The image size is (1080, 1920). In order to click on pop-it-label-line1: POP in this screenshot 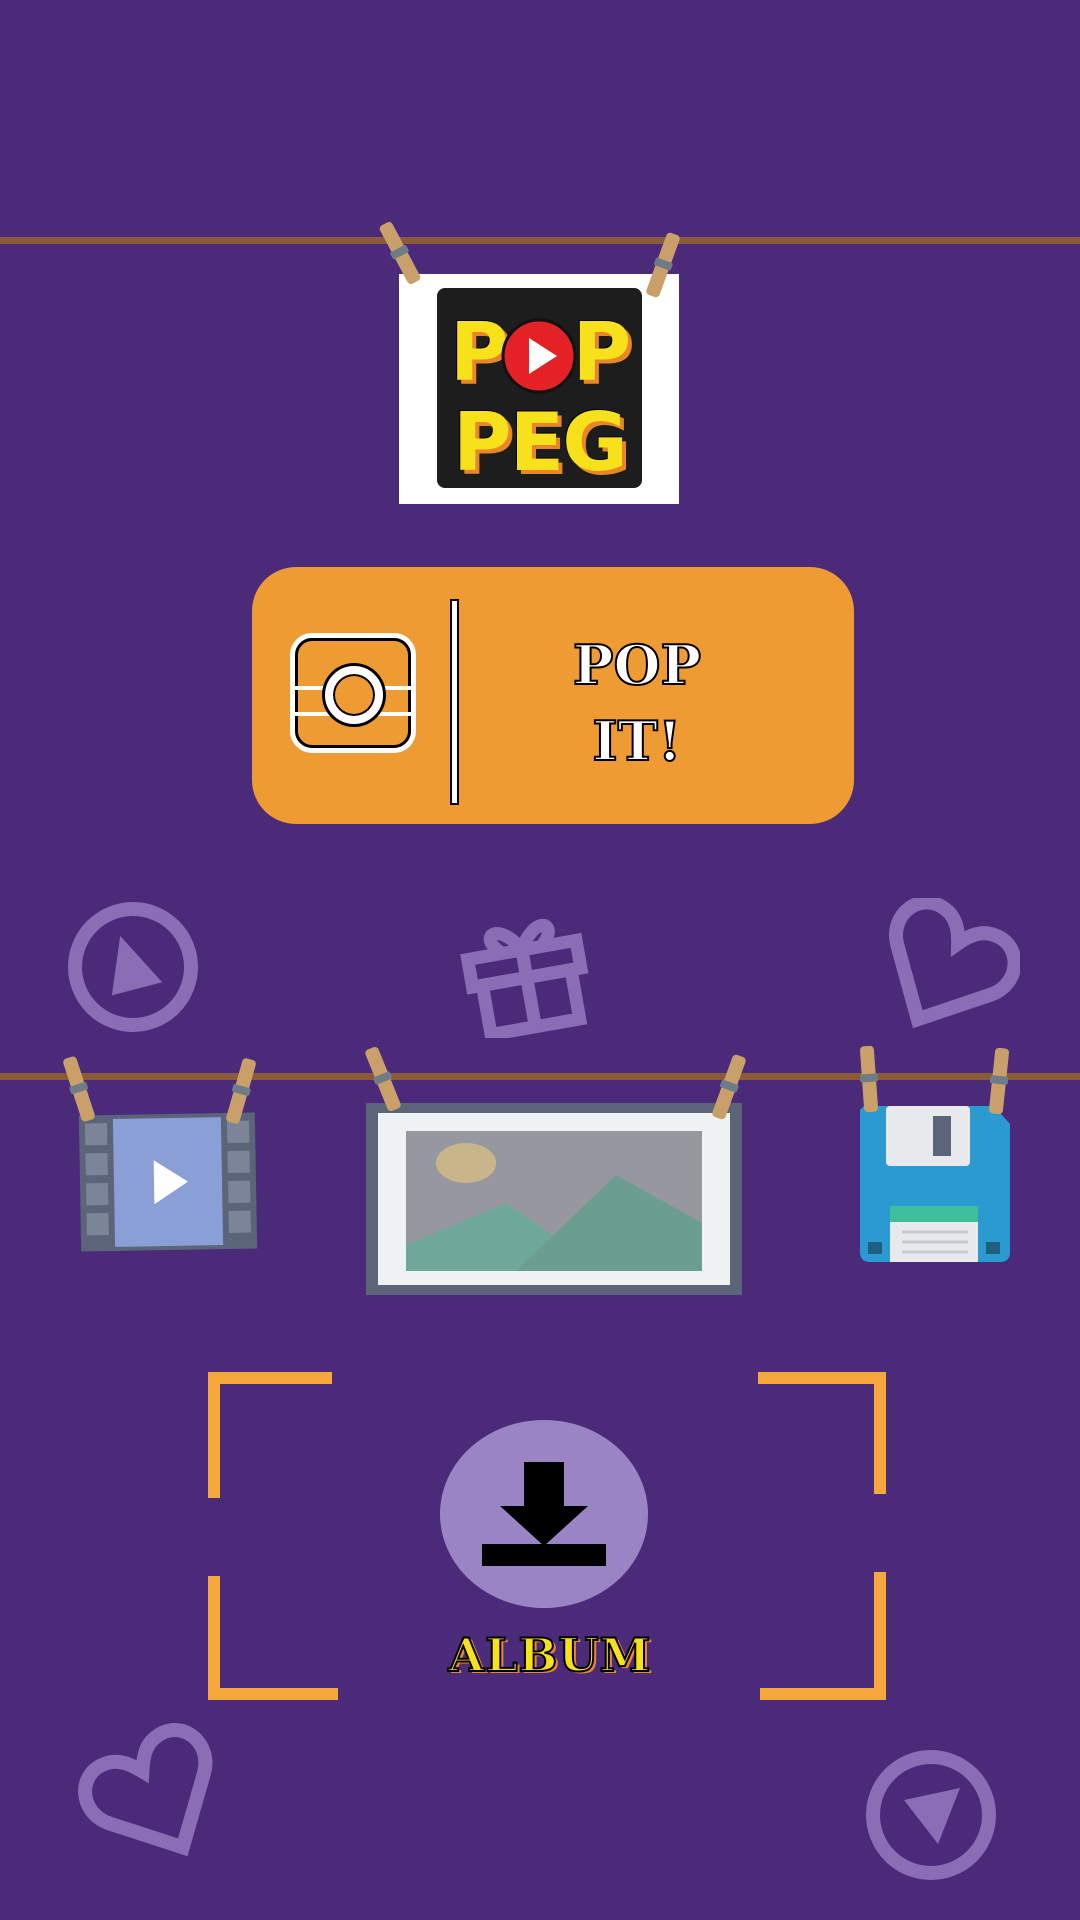, I will do `click(637, 665)`.